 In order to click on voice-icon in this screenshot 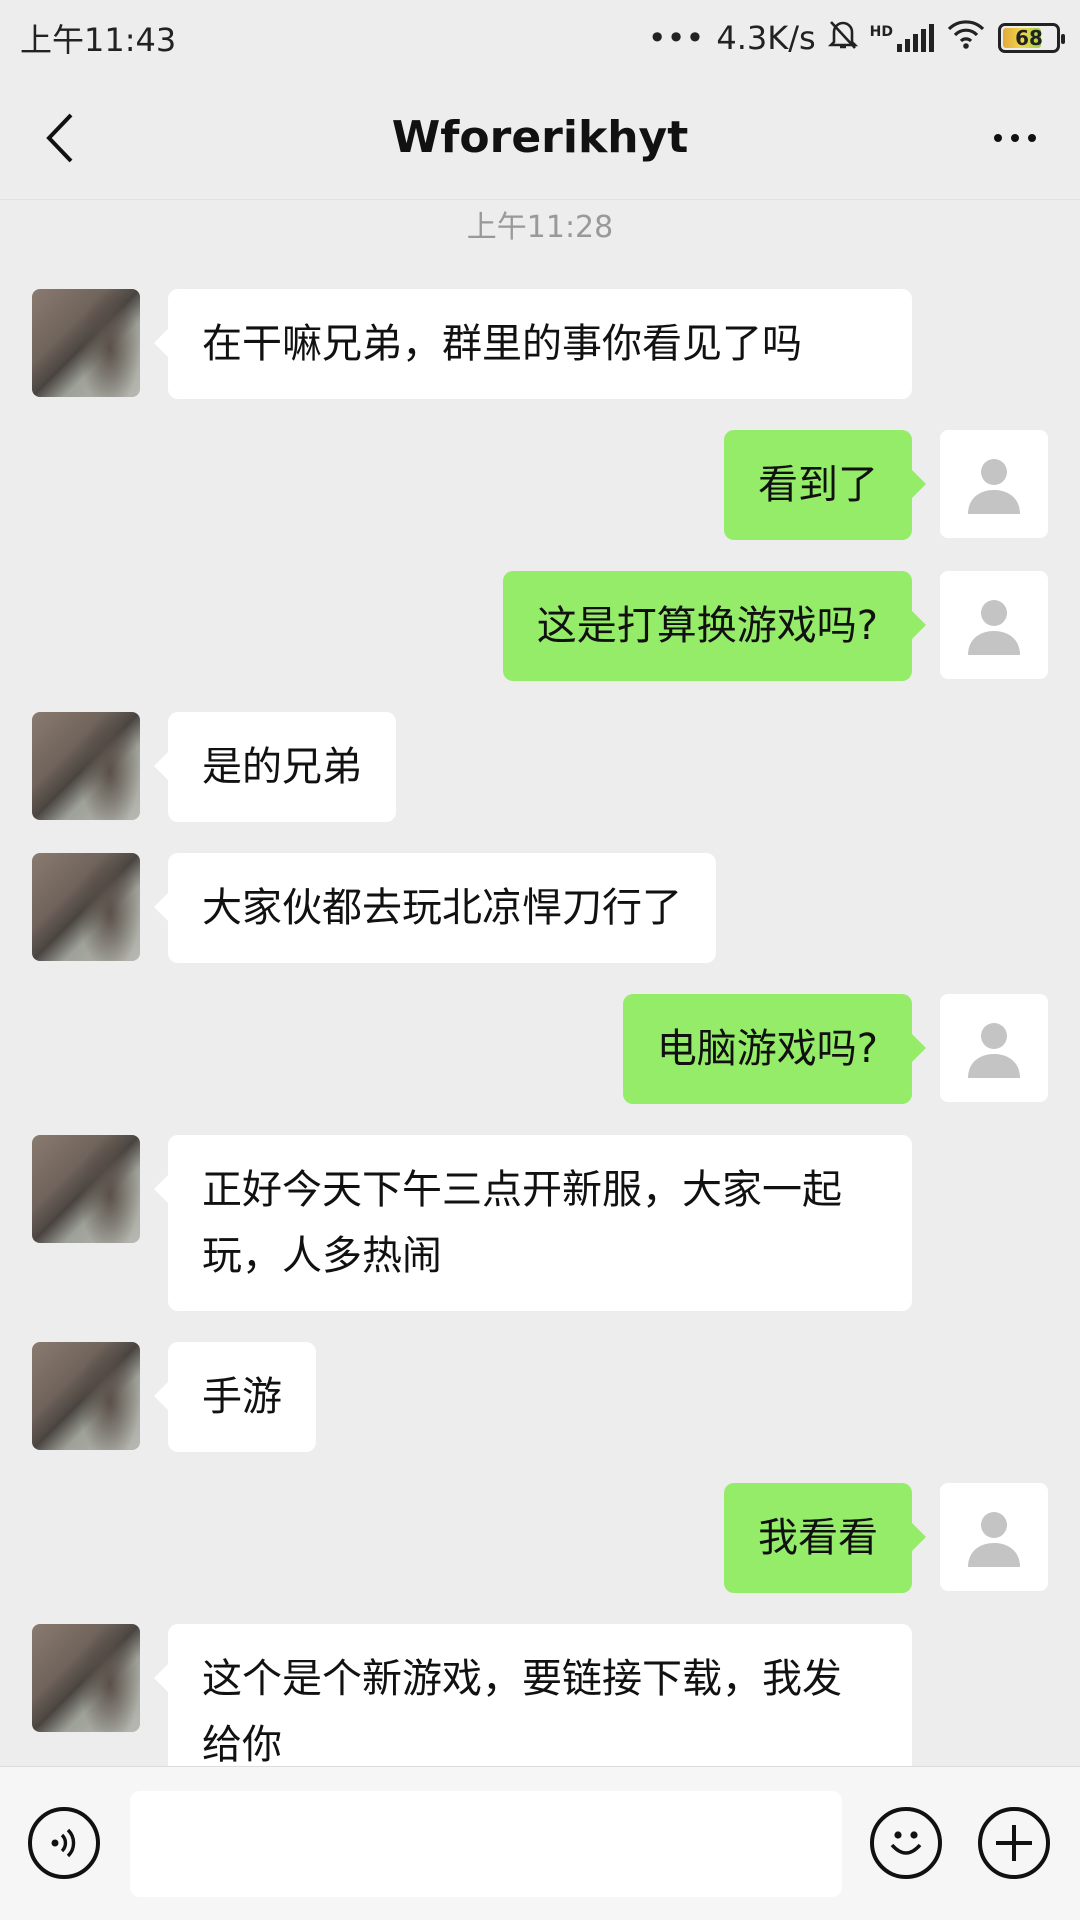, I will do `click(64, 1843)`.